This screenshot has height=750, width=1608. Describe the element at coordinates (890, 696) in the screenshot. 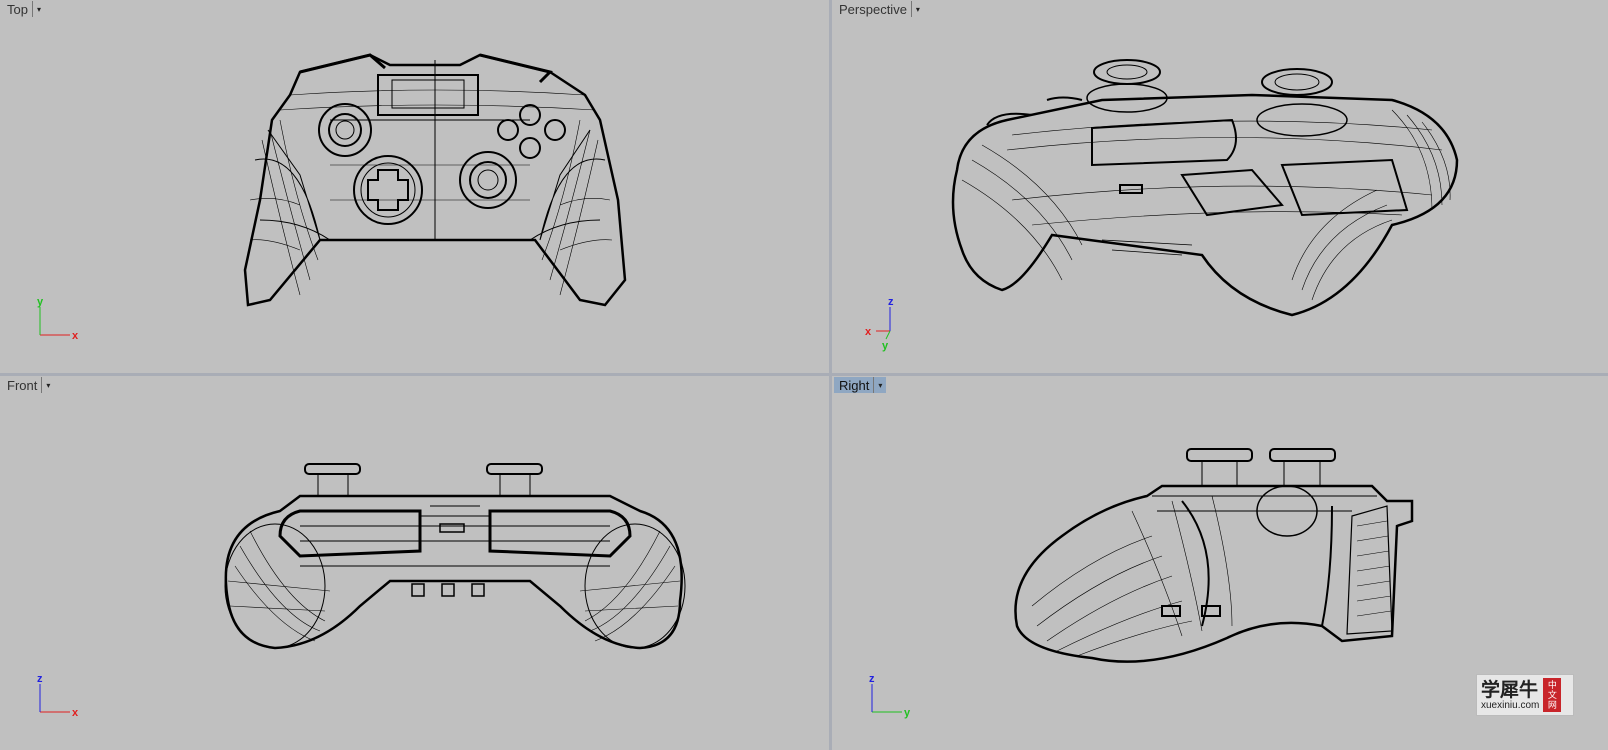

I see `axis-indicator: y z` at that location.